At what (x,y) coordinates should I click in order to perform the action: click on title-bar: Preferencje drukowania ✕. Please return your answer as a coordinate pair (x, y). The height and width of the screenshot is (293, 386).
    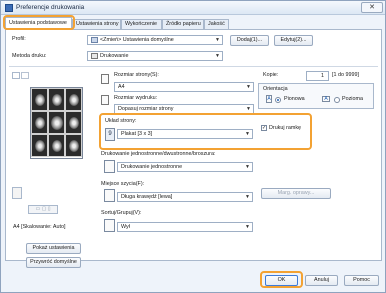
    Looking at the image, I should click on (193, 8).